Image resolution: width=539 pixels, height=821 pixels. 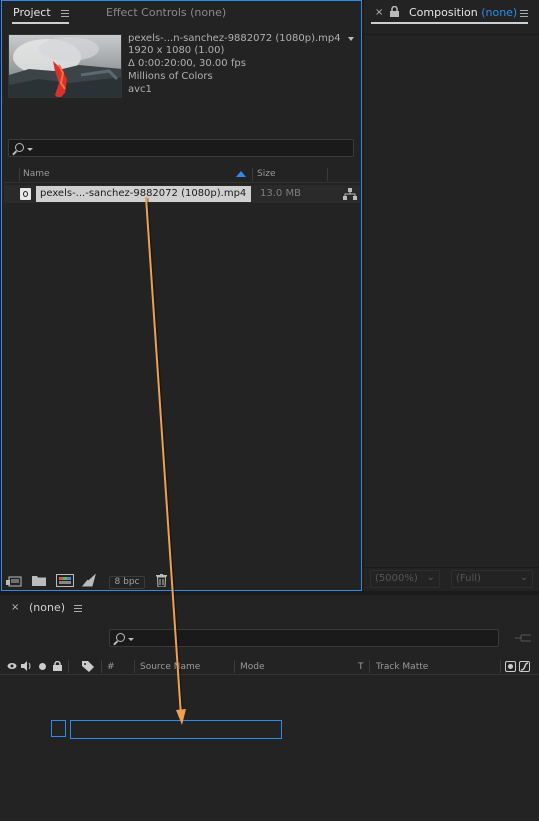 I want to click on column-header-name: Name, so click(x=36, y=174).